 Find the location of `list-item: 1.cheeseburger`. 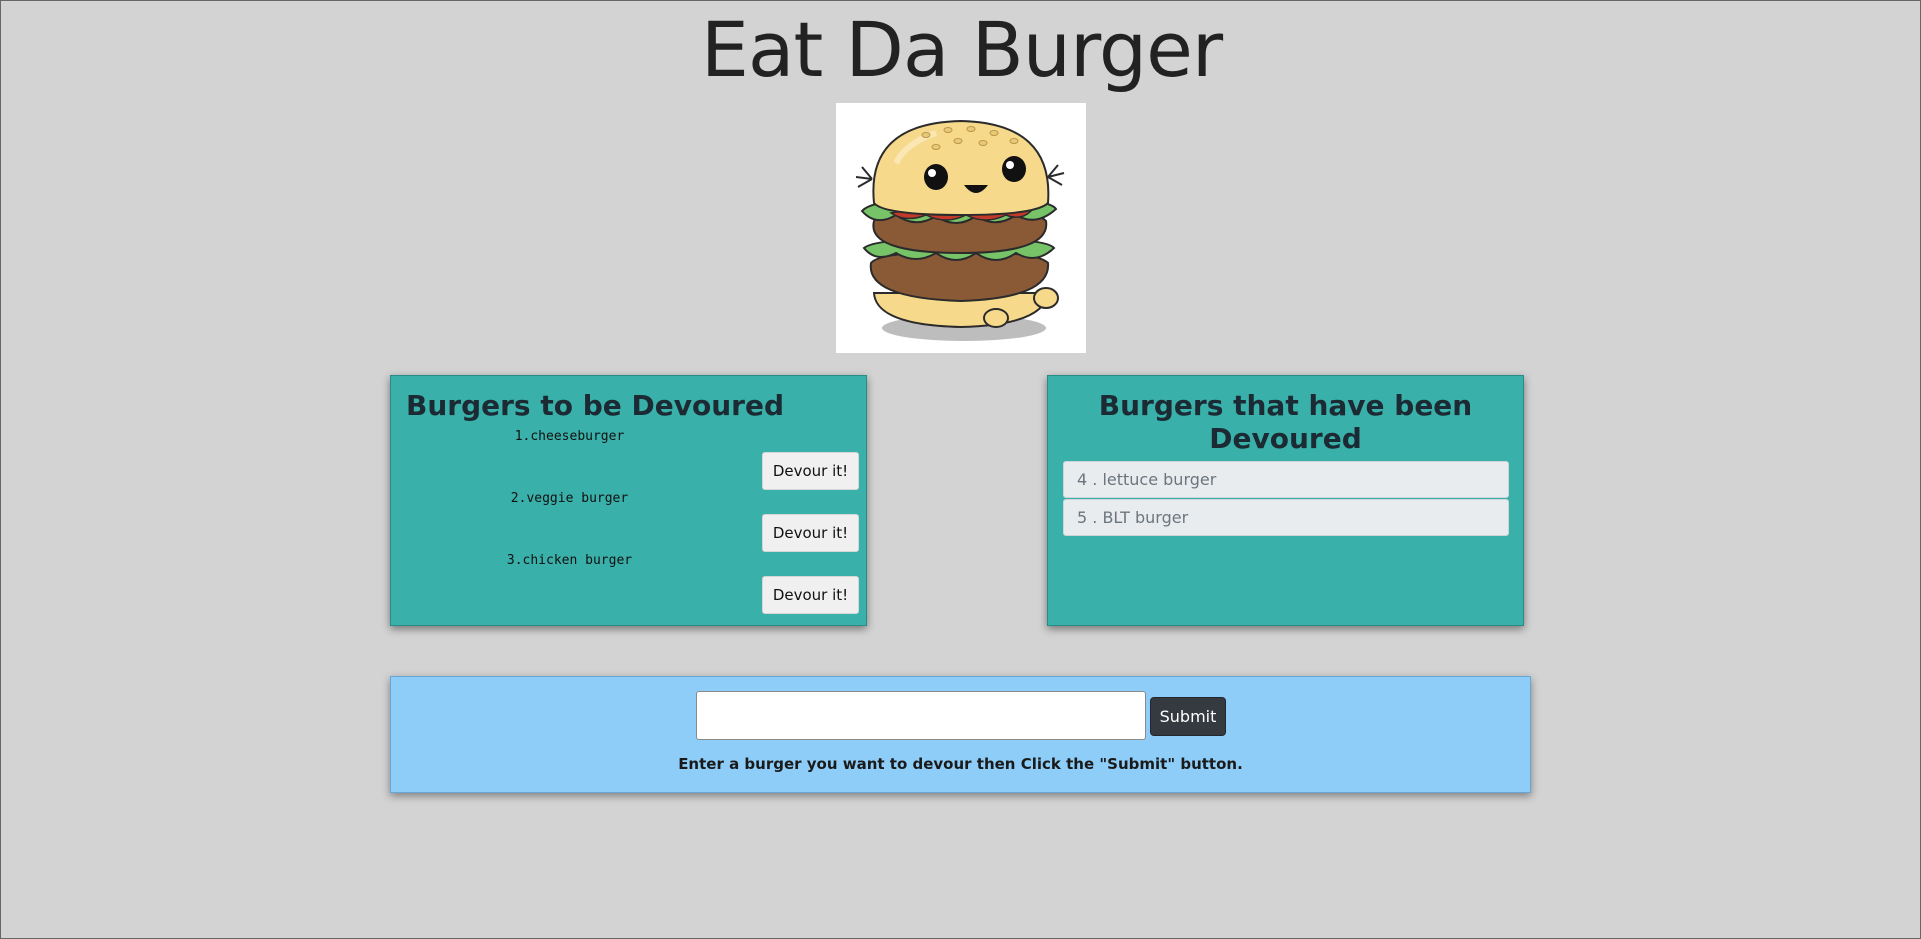

list-item: 1.cheeseburger is located at coordinates (569, 436).